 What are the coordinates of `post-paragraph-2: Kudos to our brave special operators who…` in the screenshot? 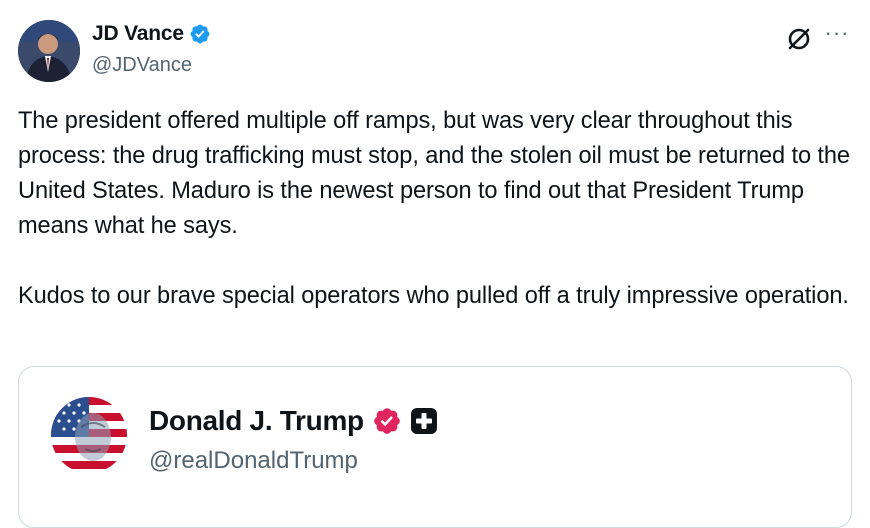 It's located at (433, 296).